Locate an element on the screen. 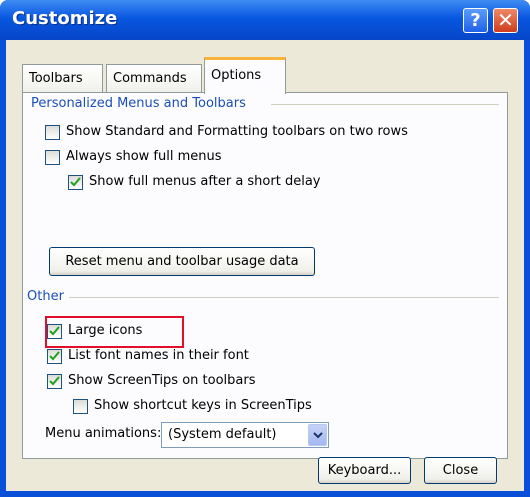 Image resolution: width=530 pixels, height=497 pixels. checkbox-full-menus is located at coordinates (52, 157).